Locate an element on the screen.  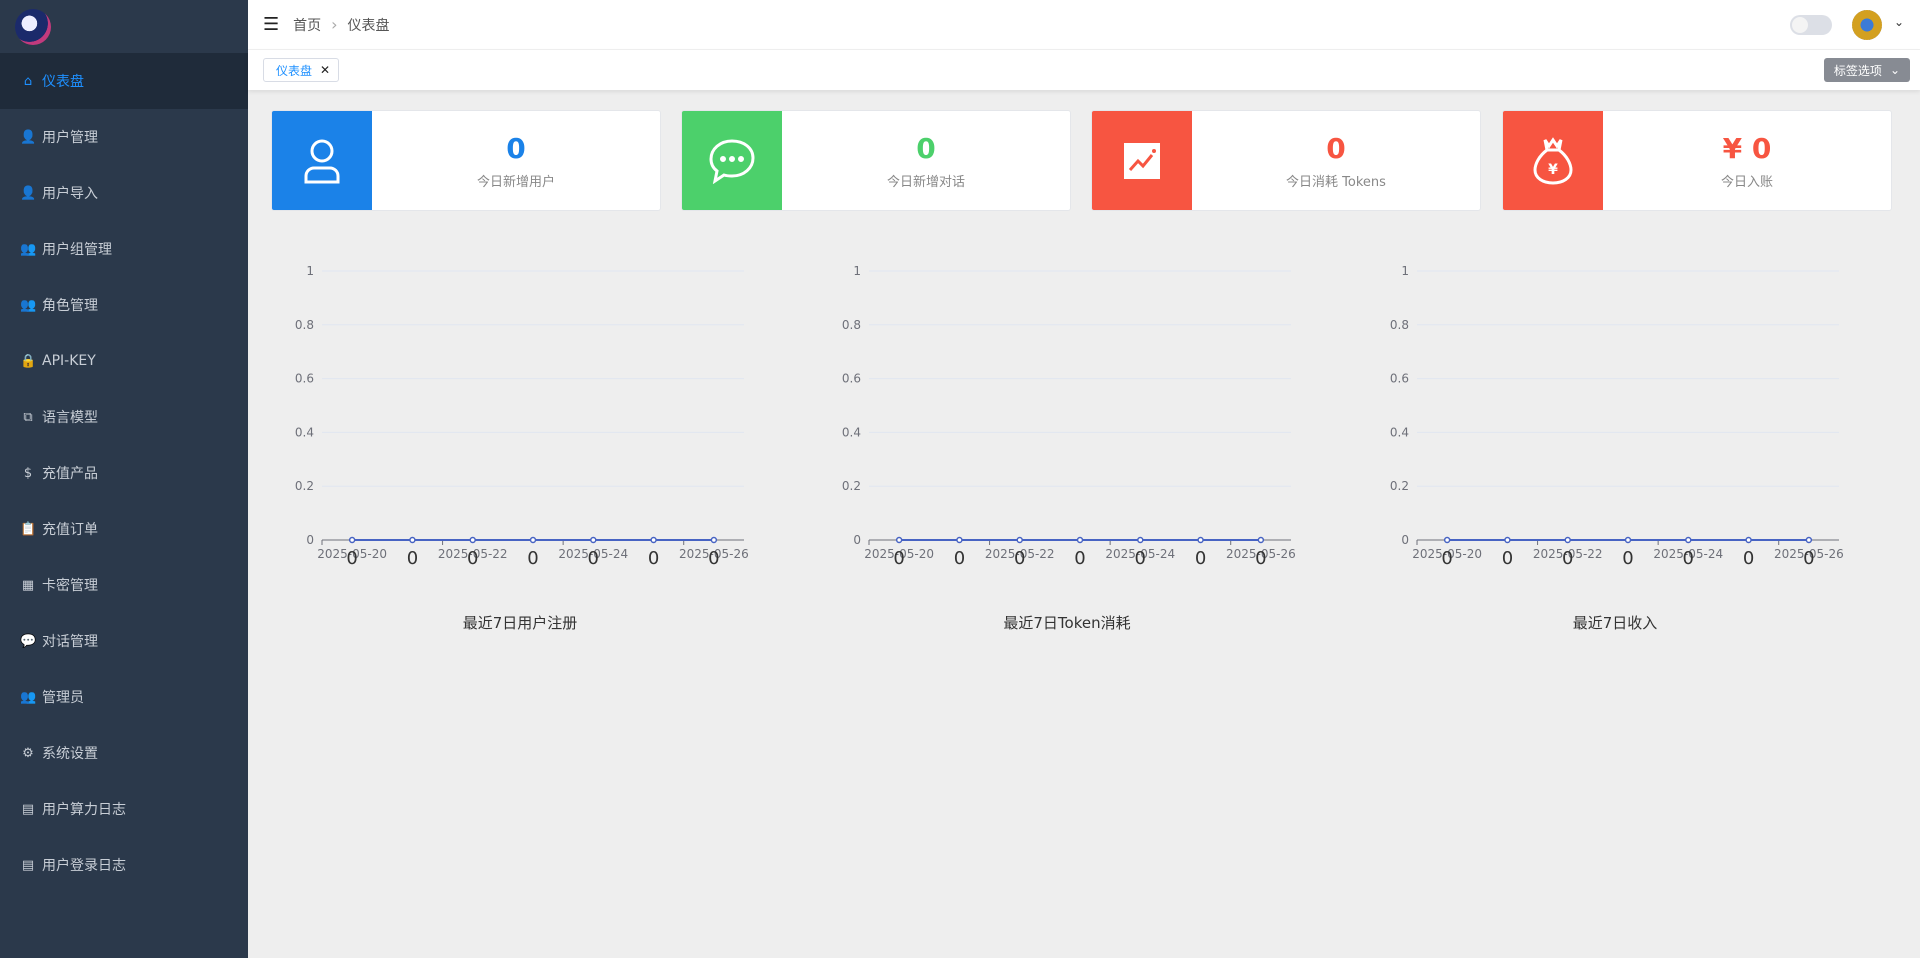
sidebar-item-9: ▦ 卡密管理 is located at coordinates (124, 585).